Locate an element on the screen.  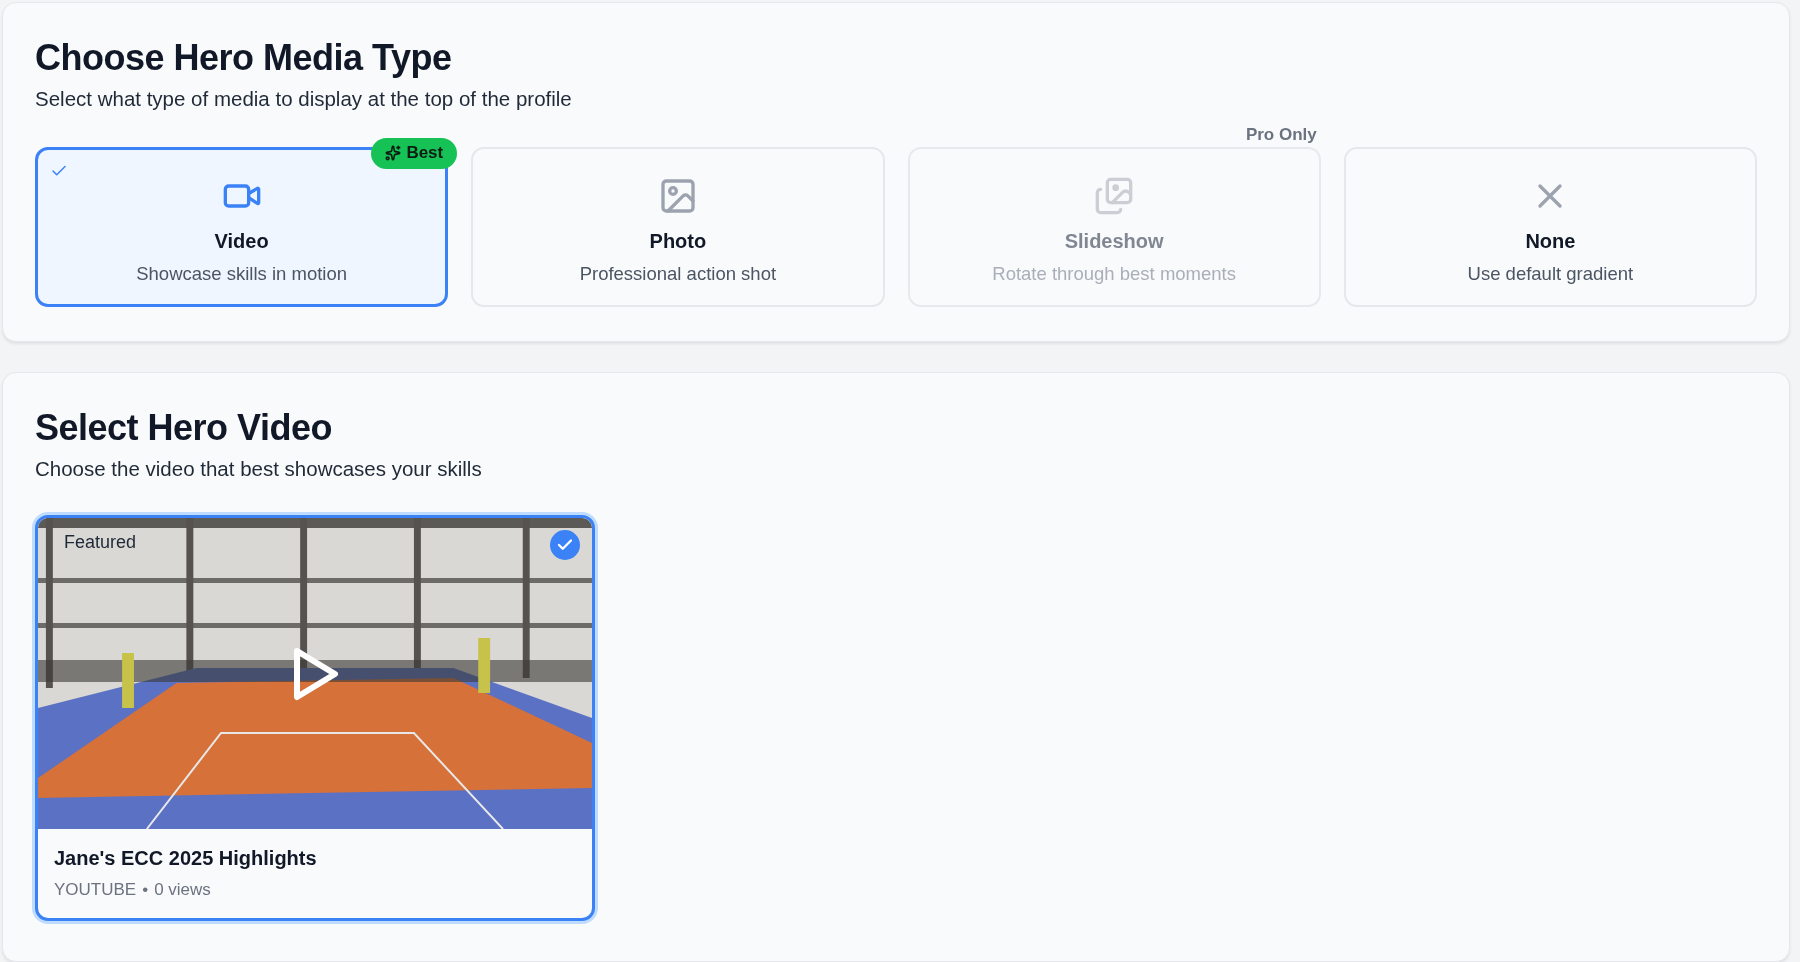
pro-label: Pro Only is located at coordinates (1281, 135).